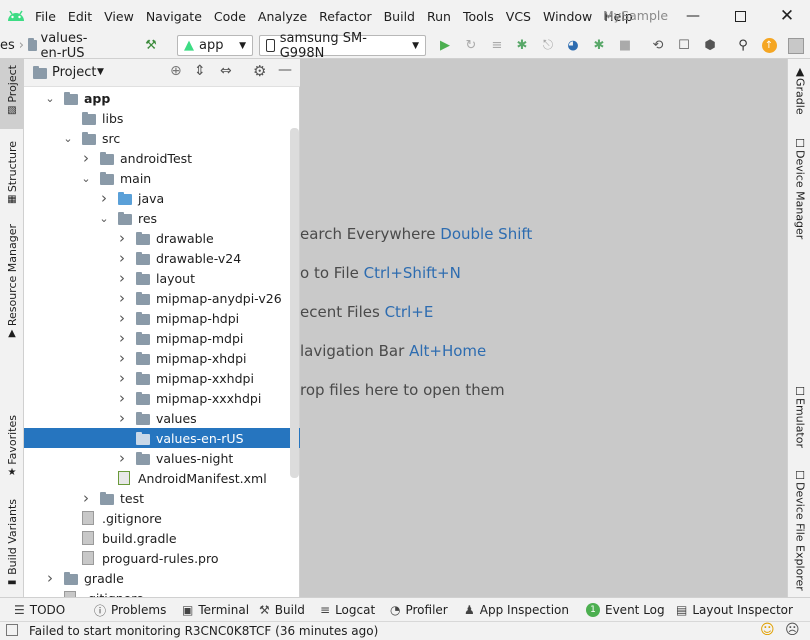 Image resolution: width=810 pixels, height=640 pixels. I want to click on menu-item-tools: Tools, so click(478, 16).